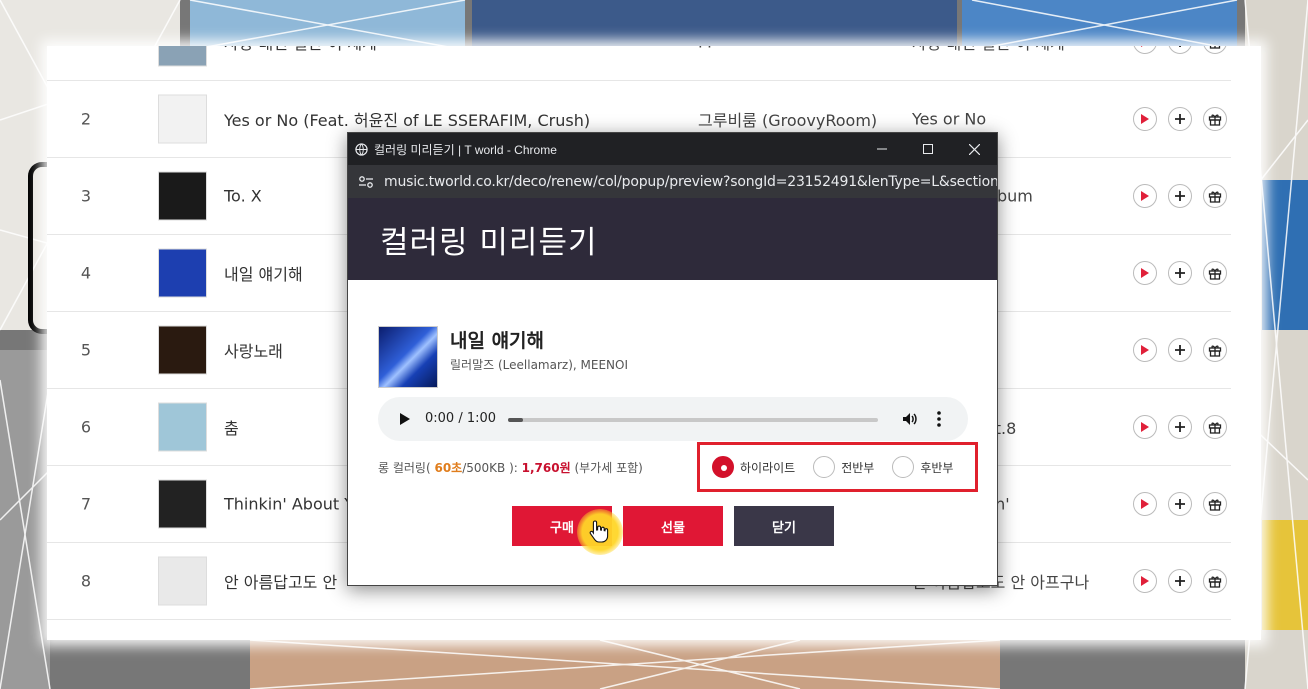  I want to click on rank-number: 5, so click(86, 350).